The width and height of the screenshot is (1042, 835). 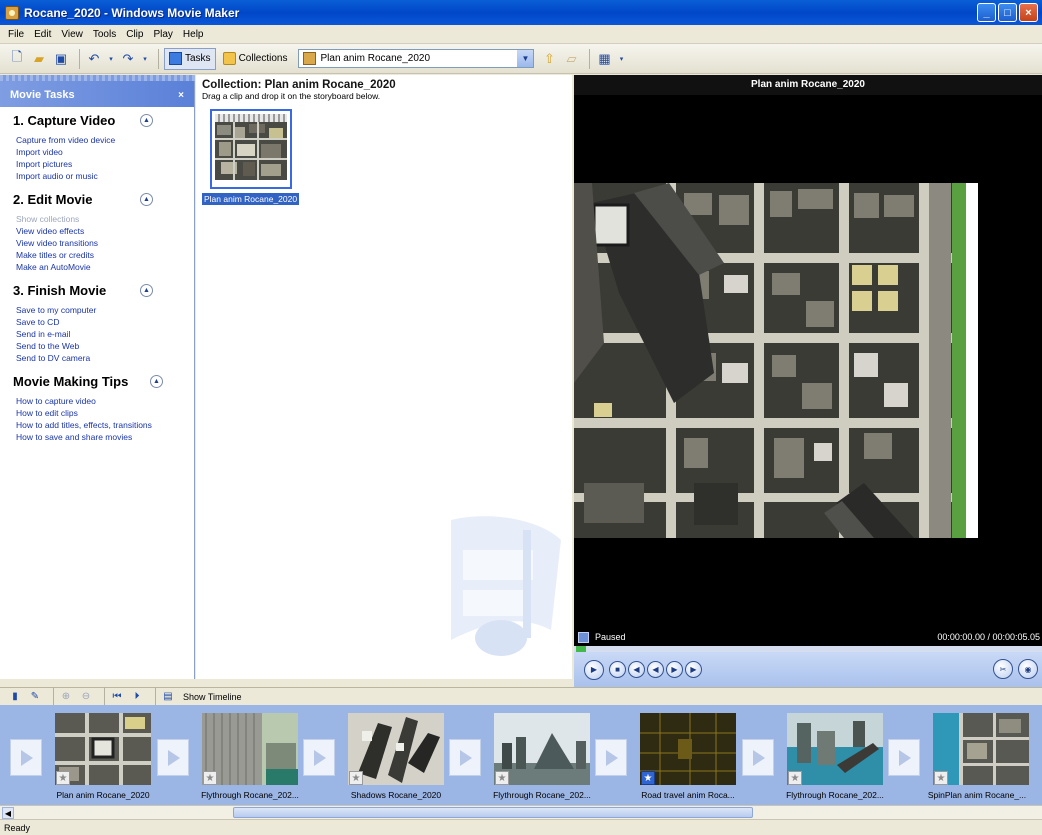 What do you see at coordinates (299, 85) in the screenshot?
I see `collection-title: Collection: Plan anim Rocane_2020` at bounding box center [299, 85].